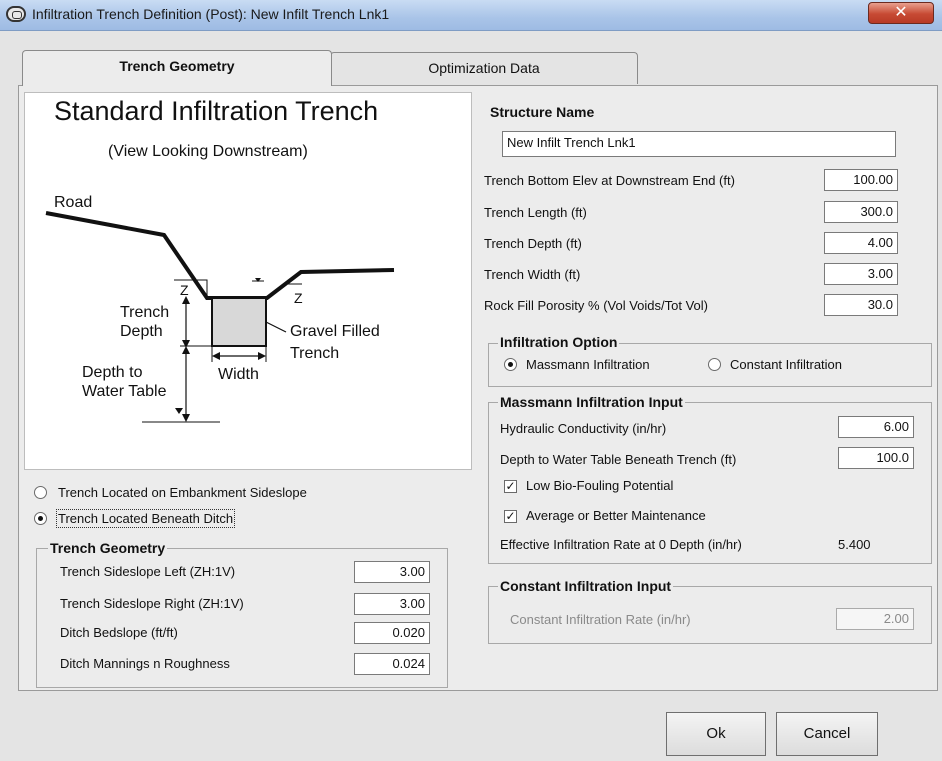  What do you see at coordinates (854, 544) in the screenshot?
I see `effective-infiltration-value: 5.400` at bounding box center [854, 544].